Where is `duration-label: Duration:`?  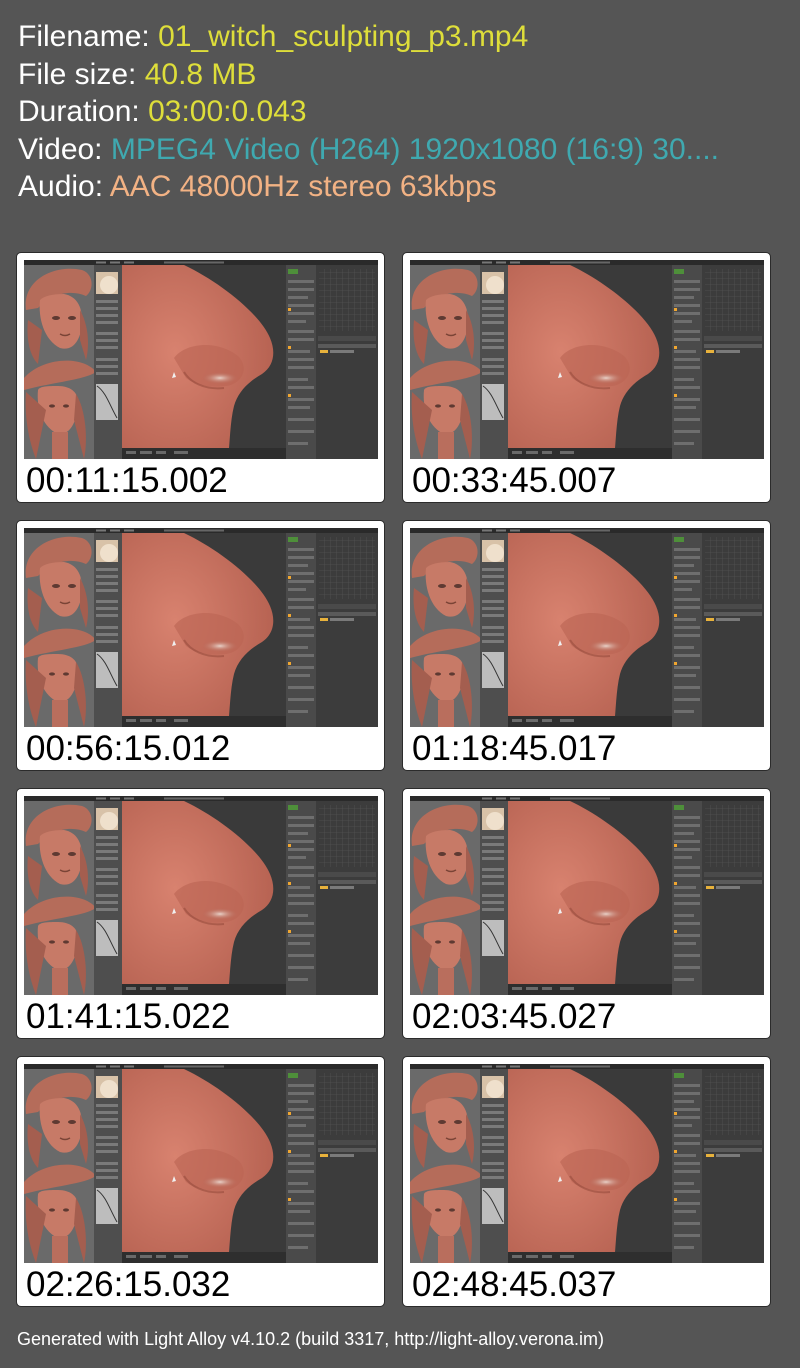 duration-label: Duration: is located at coordinates (79, 111).